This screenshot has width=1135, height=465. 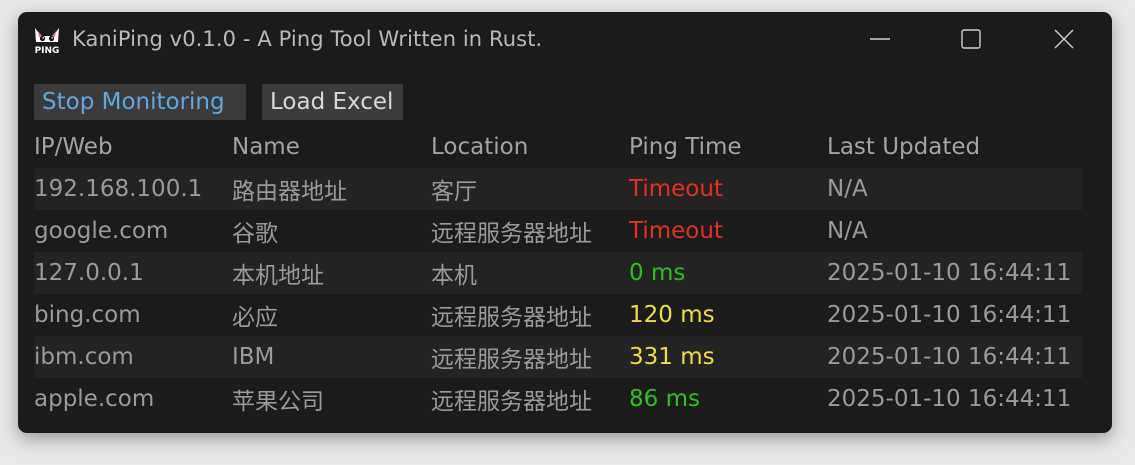 What do you see at coordinates (140, 102) in the screenshot?
I see `stop-monitoring-button: Stop Monitoring` at bounding box center [140, 102].